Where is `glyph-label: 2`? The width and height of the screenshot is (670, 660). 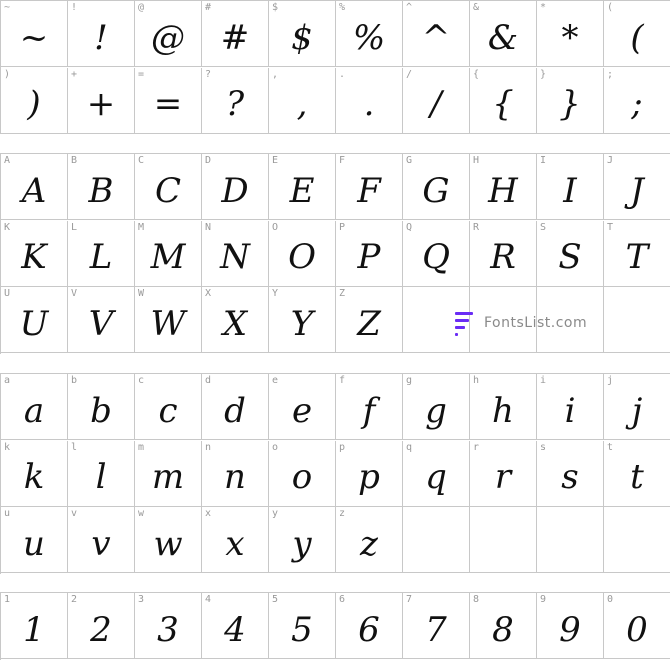 glyph-label: 2 is located at coordinates (74, 599).